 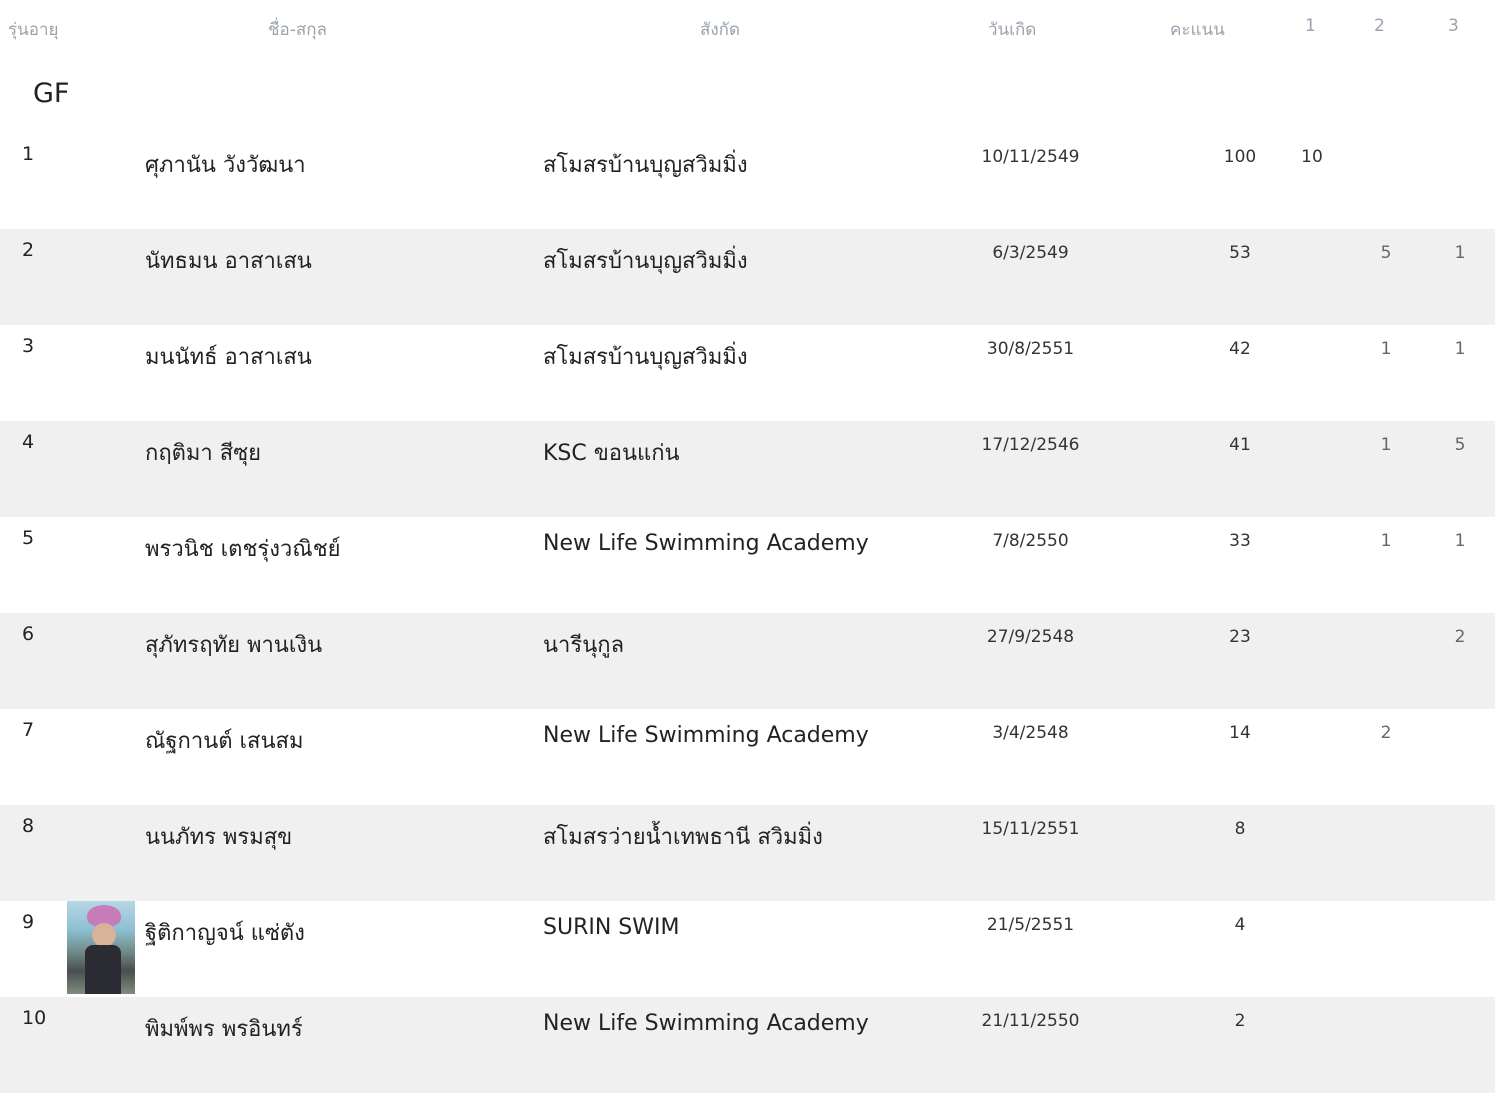 What do you see at coordinates (1240, 733) in the screenshot?
I see `score: 14` at bounding box center [1240, 733].